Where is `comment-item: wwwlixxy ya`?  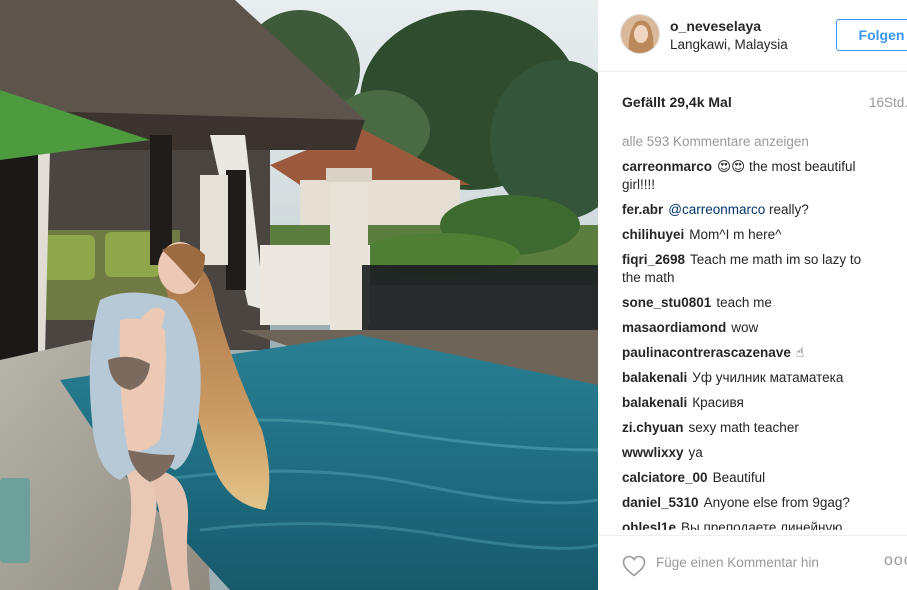
comment-item: wwwlixxy ya is located at coordinates (752, 453).